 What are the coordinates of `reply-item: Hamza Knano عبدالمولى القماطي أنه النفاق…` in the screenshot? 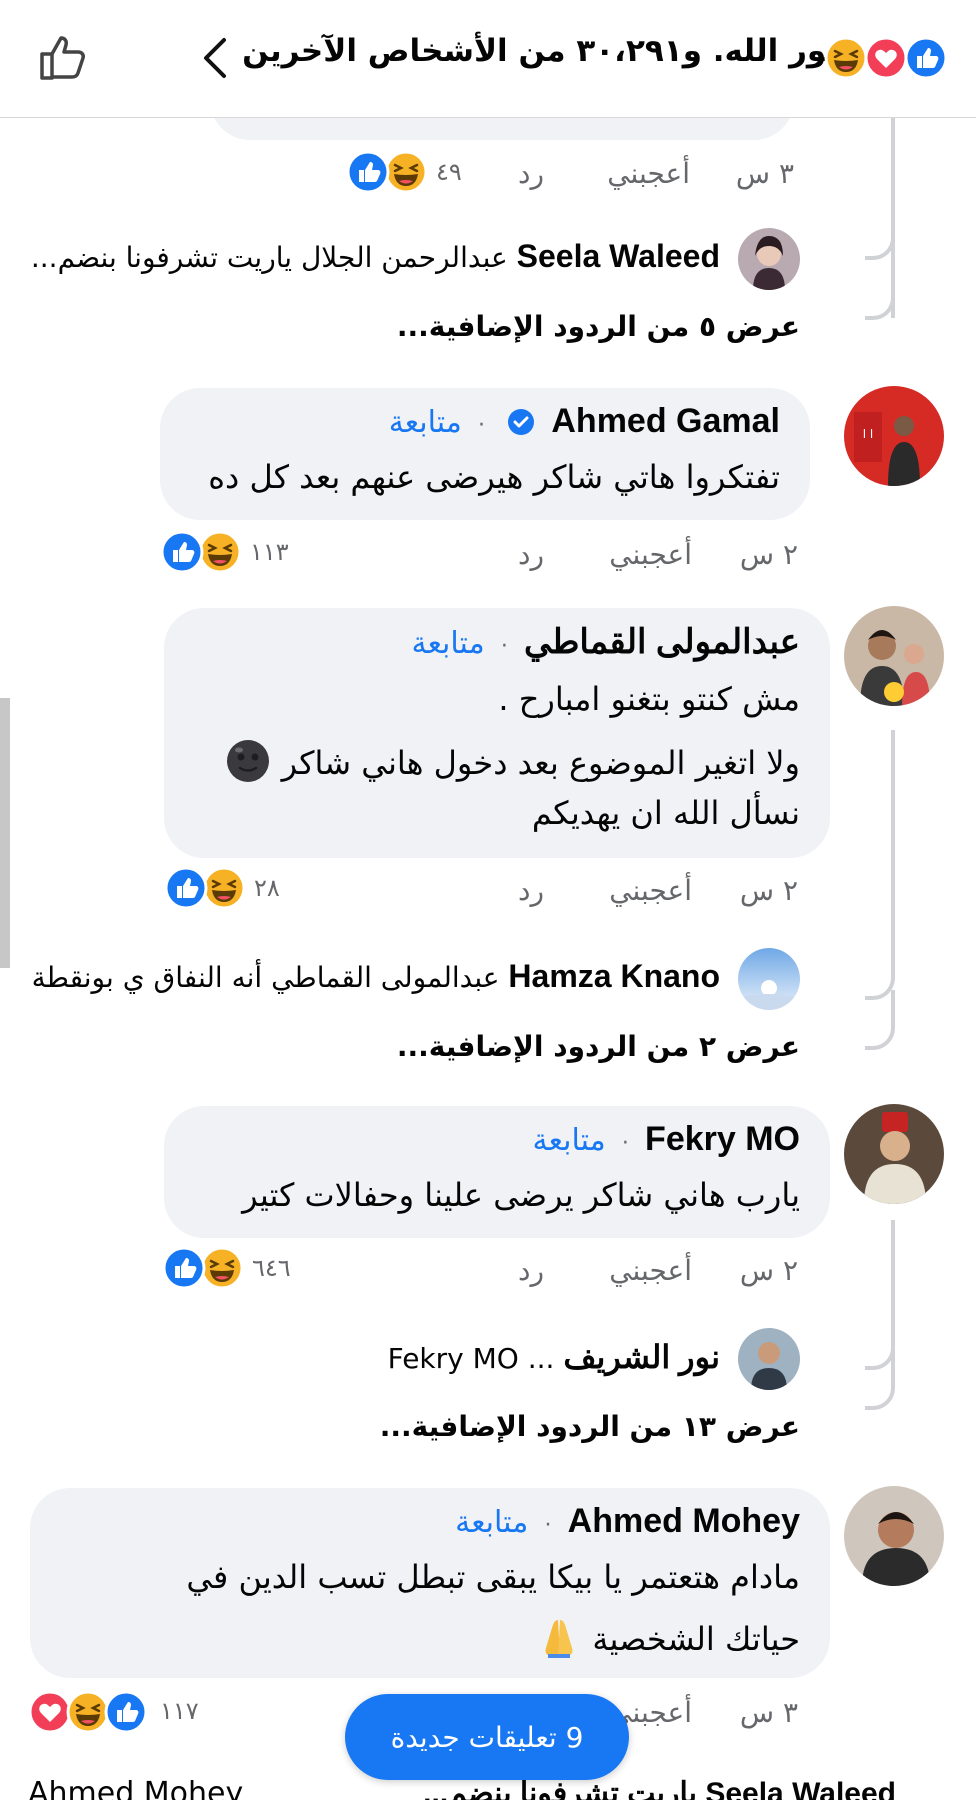 It's located at (376, 976).